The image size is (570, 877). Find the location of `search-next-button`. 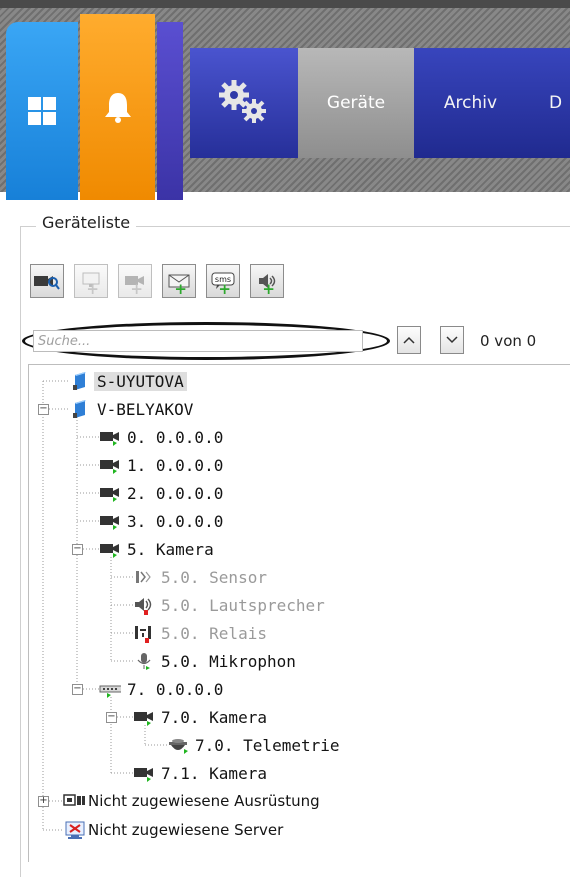

search-next-button is located at coordinates (452, 340).